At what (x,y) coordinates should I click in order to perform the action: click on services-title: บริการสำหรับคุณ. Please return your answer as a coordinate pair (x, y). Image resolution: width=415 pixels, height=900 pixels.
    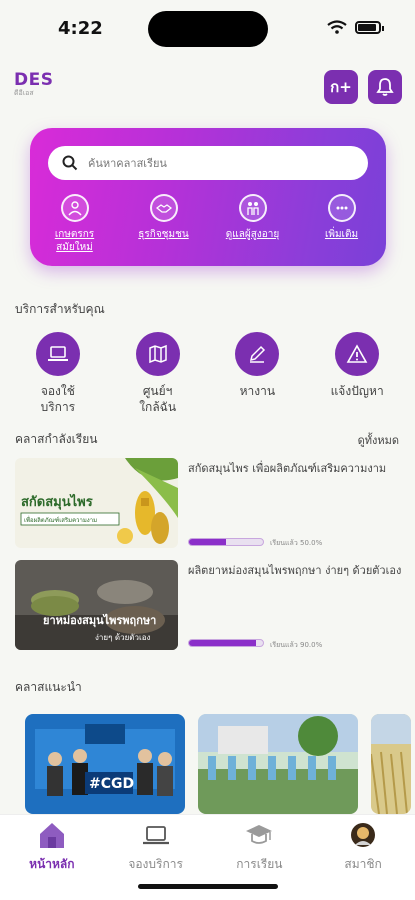
    Looking at the image, I should click on (60, 309).